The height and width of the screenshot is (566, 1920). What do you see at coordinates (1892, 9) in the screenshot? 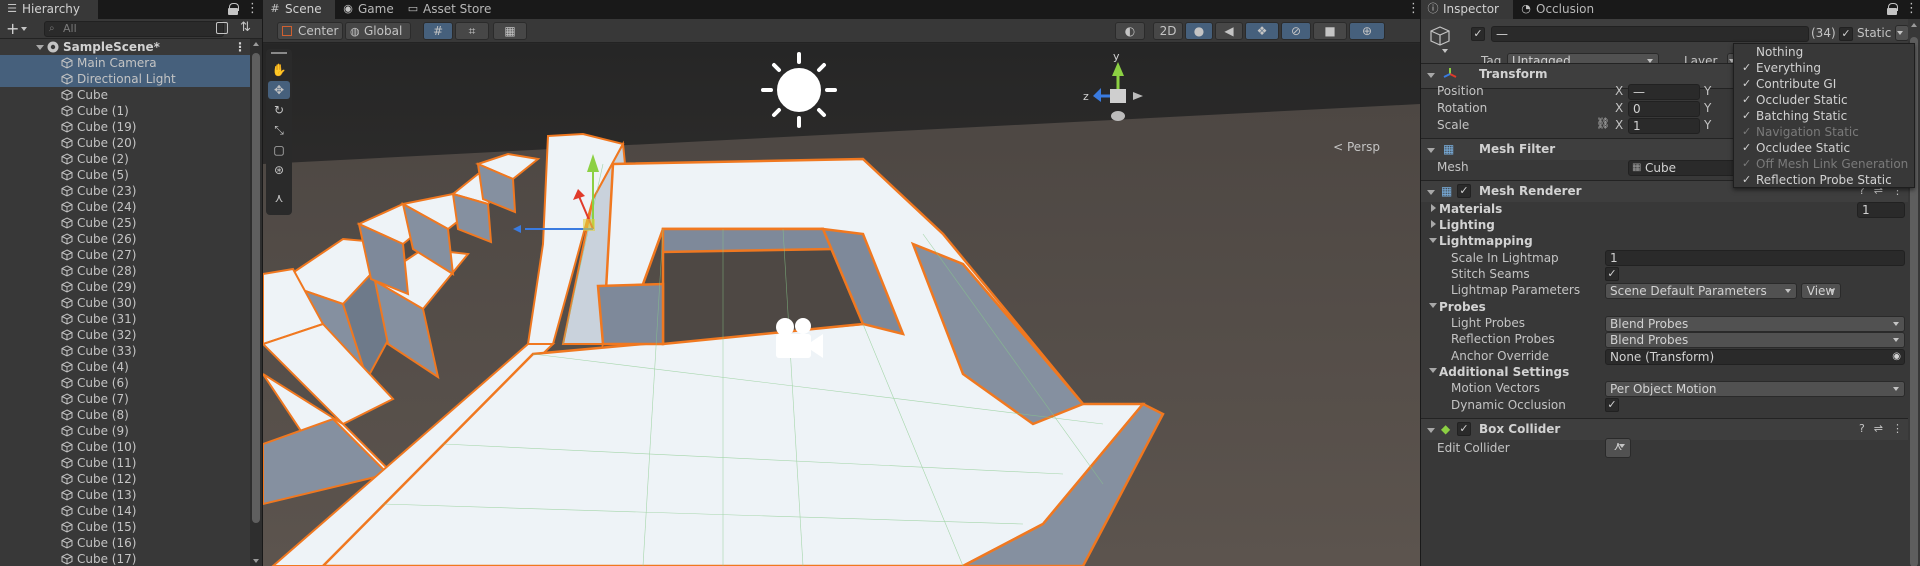
I see `inspector-lock-icon` at bounding box center [1892, 9].